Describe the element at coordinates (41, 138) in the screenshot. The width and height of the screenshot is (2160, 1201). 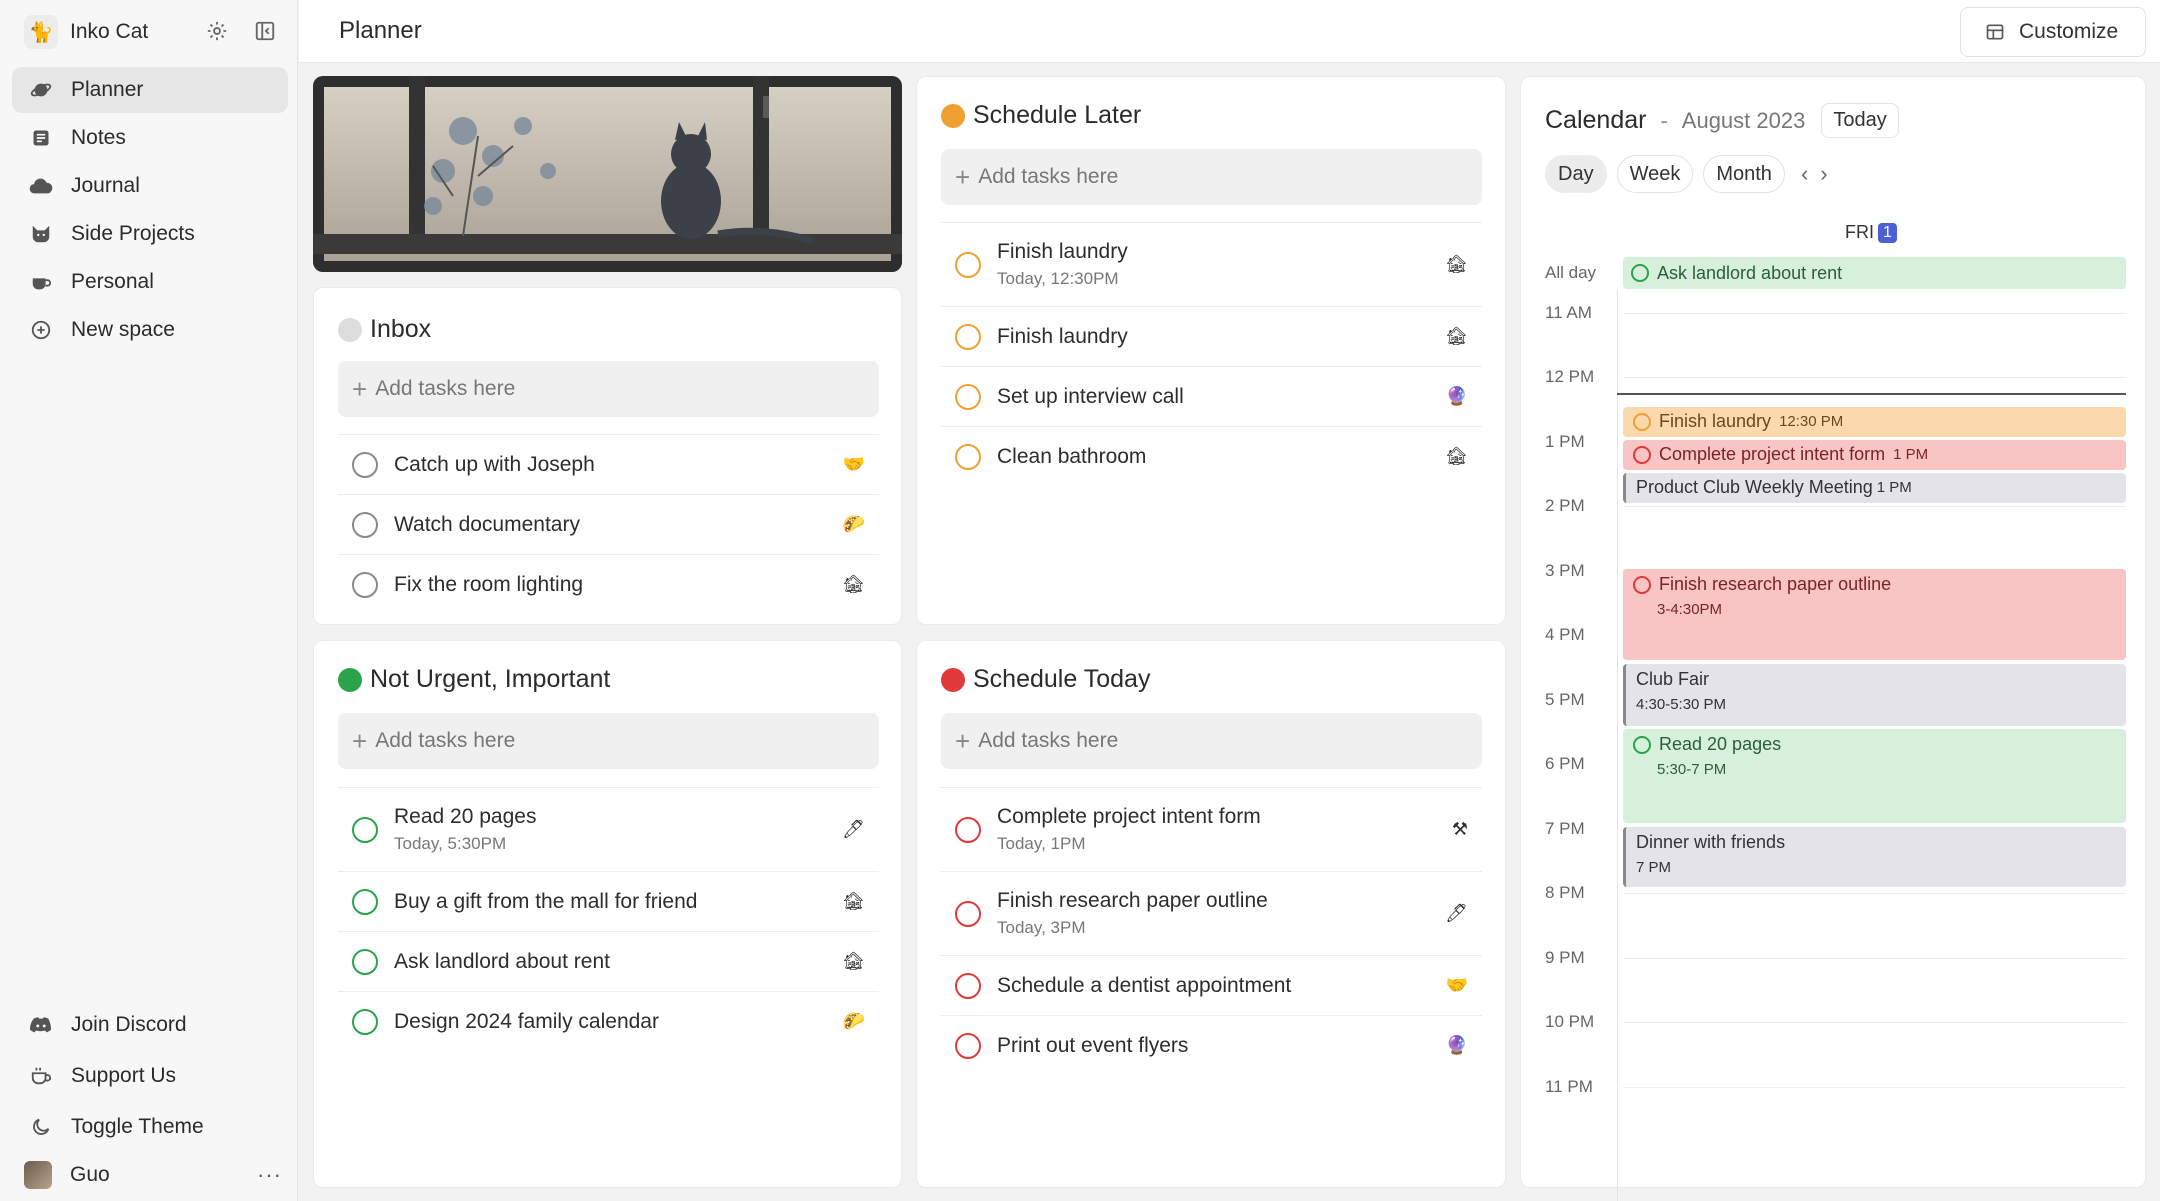
I see `note-icon` at that location.